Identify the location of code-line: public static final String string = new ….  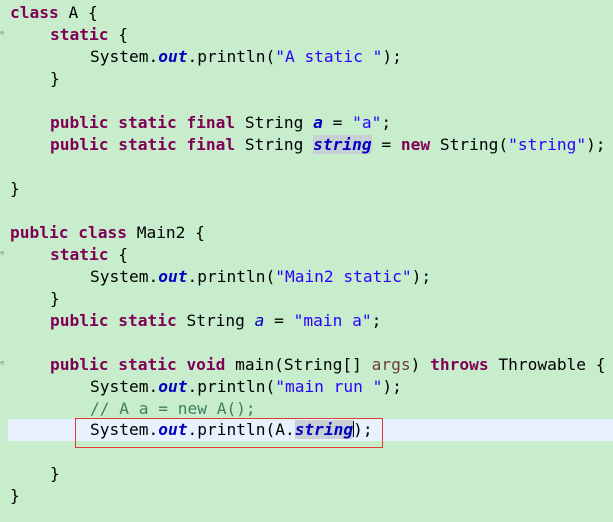
(328, 145).